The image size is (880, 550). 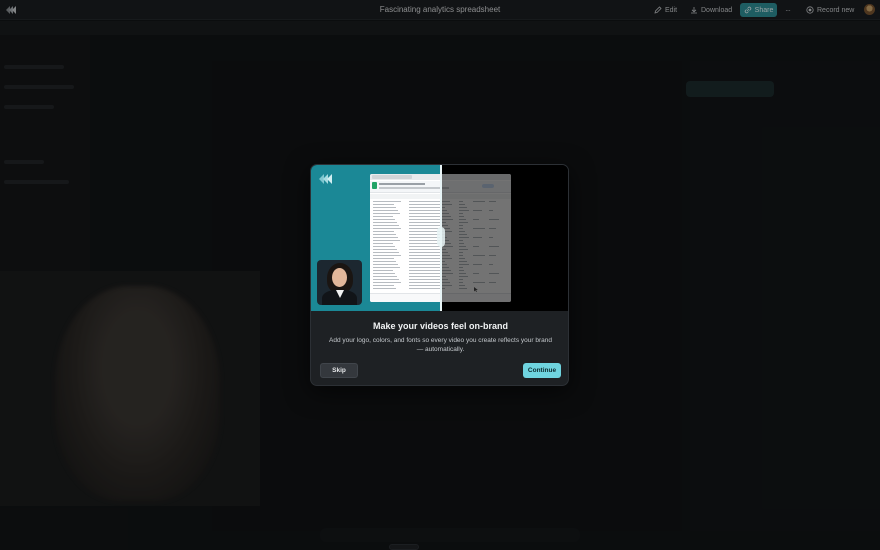 What do you see at coordinates (542, 370) in the screenshot?
I see `continue-button: Continue` at bounding box center [542, 370].